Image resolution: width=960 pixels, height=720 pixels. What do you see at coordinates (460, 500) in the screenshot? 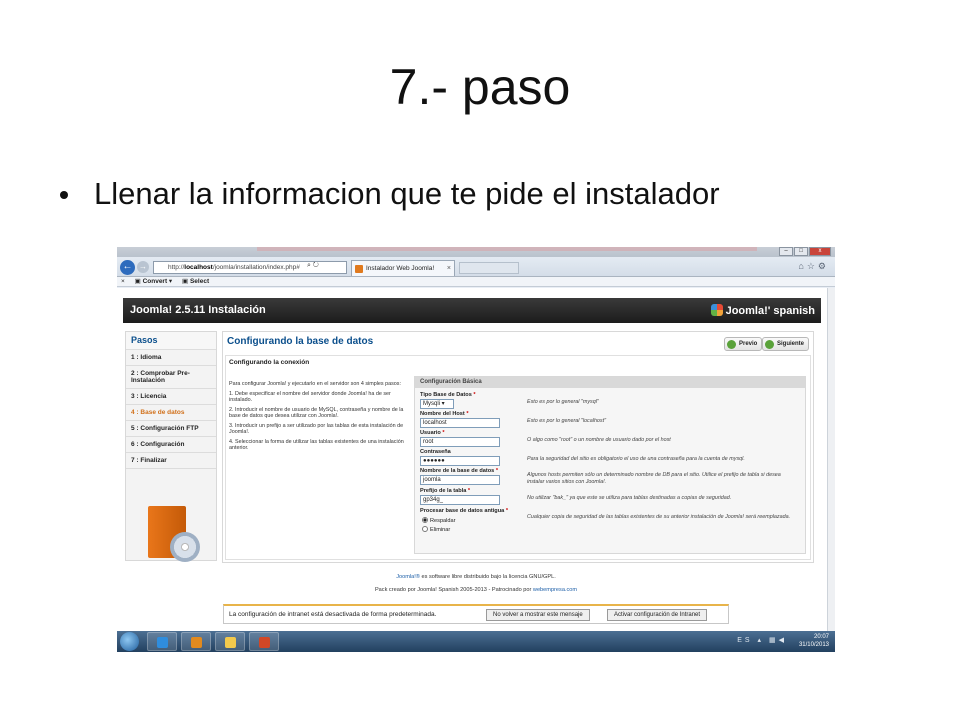
I see `table-prefix-input: gp34g_` at bounding box center [460, 500].